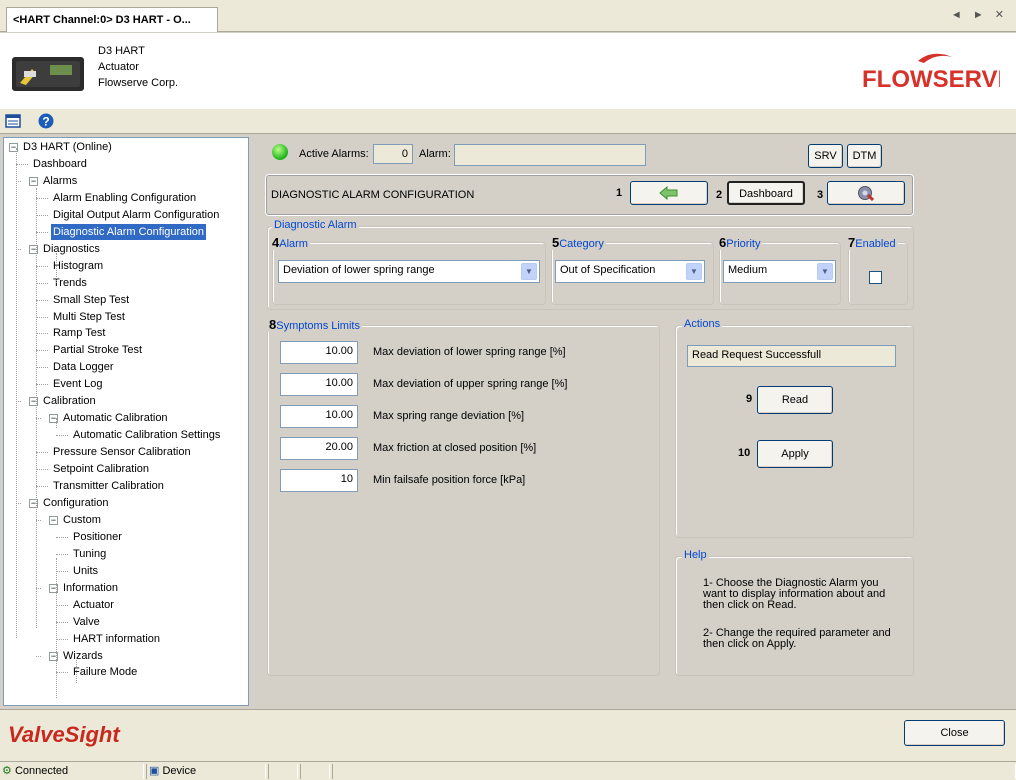 The height and width of the screenshot is (780, 1016). What do you see at coordinates (319, 480) in the screenshot?
I see `symptom-limit-input: 10` at bounding box center [319, 480].